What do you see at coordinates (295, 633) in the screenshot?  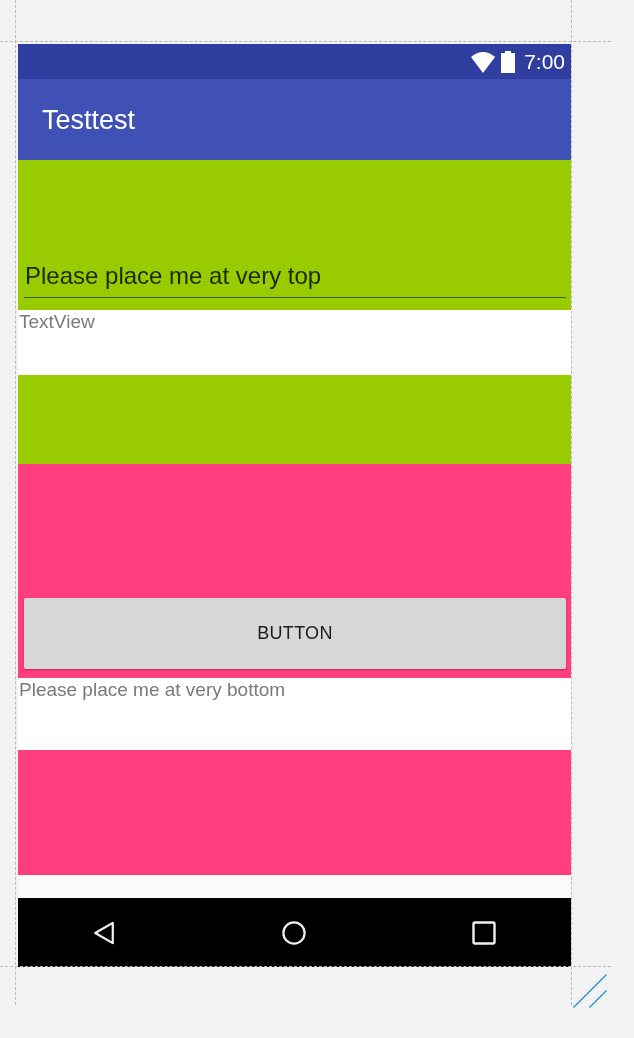 I see `action-button: BUTTON` at bounding box center [295, 633].